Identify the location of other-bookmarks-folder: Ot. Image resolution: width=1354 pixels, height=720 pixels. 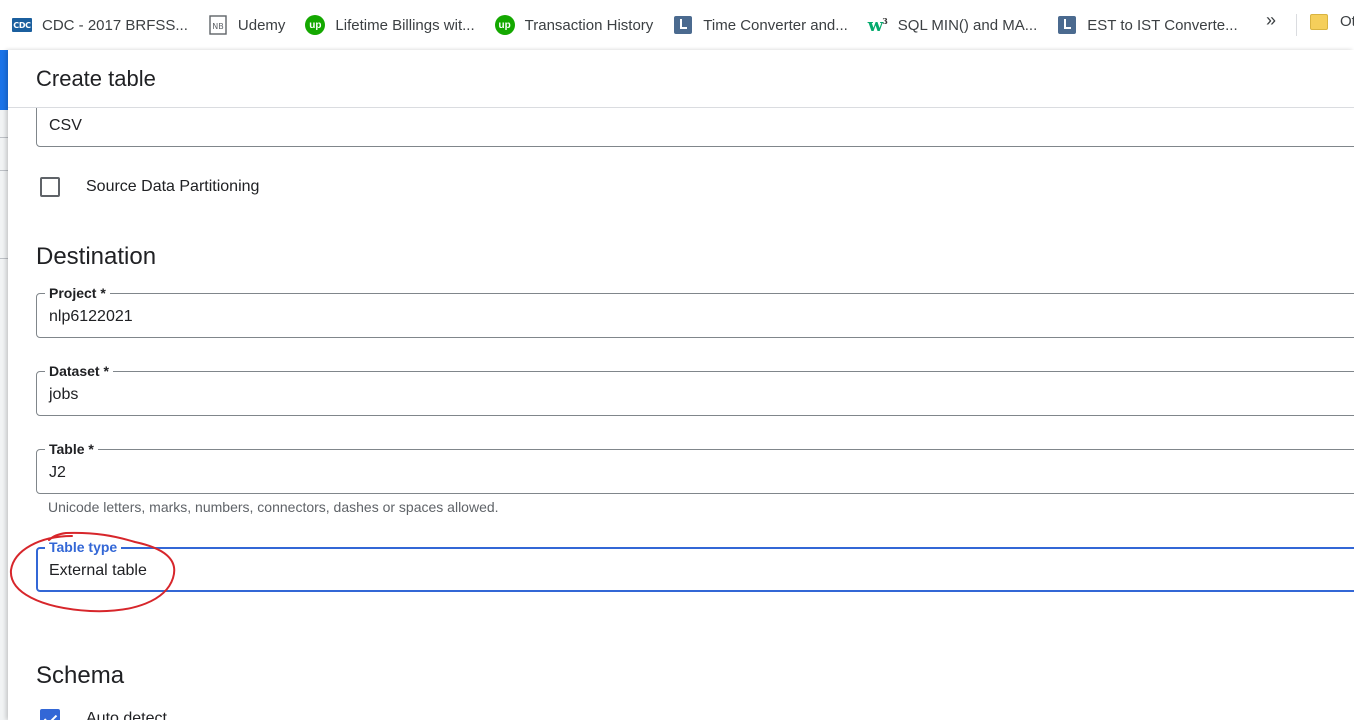
(1332, 21).